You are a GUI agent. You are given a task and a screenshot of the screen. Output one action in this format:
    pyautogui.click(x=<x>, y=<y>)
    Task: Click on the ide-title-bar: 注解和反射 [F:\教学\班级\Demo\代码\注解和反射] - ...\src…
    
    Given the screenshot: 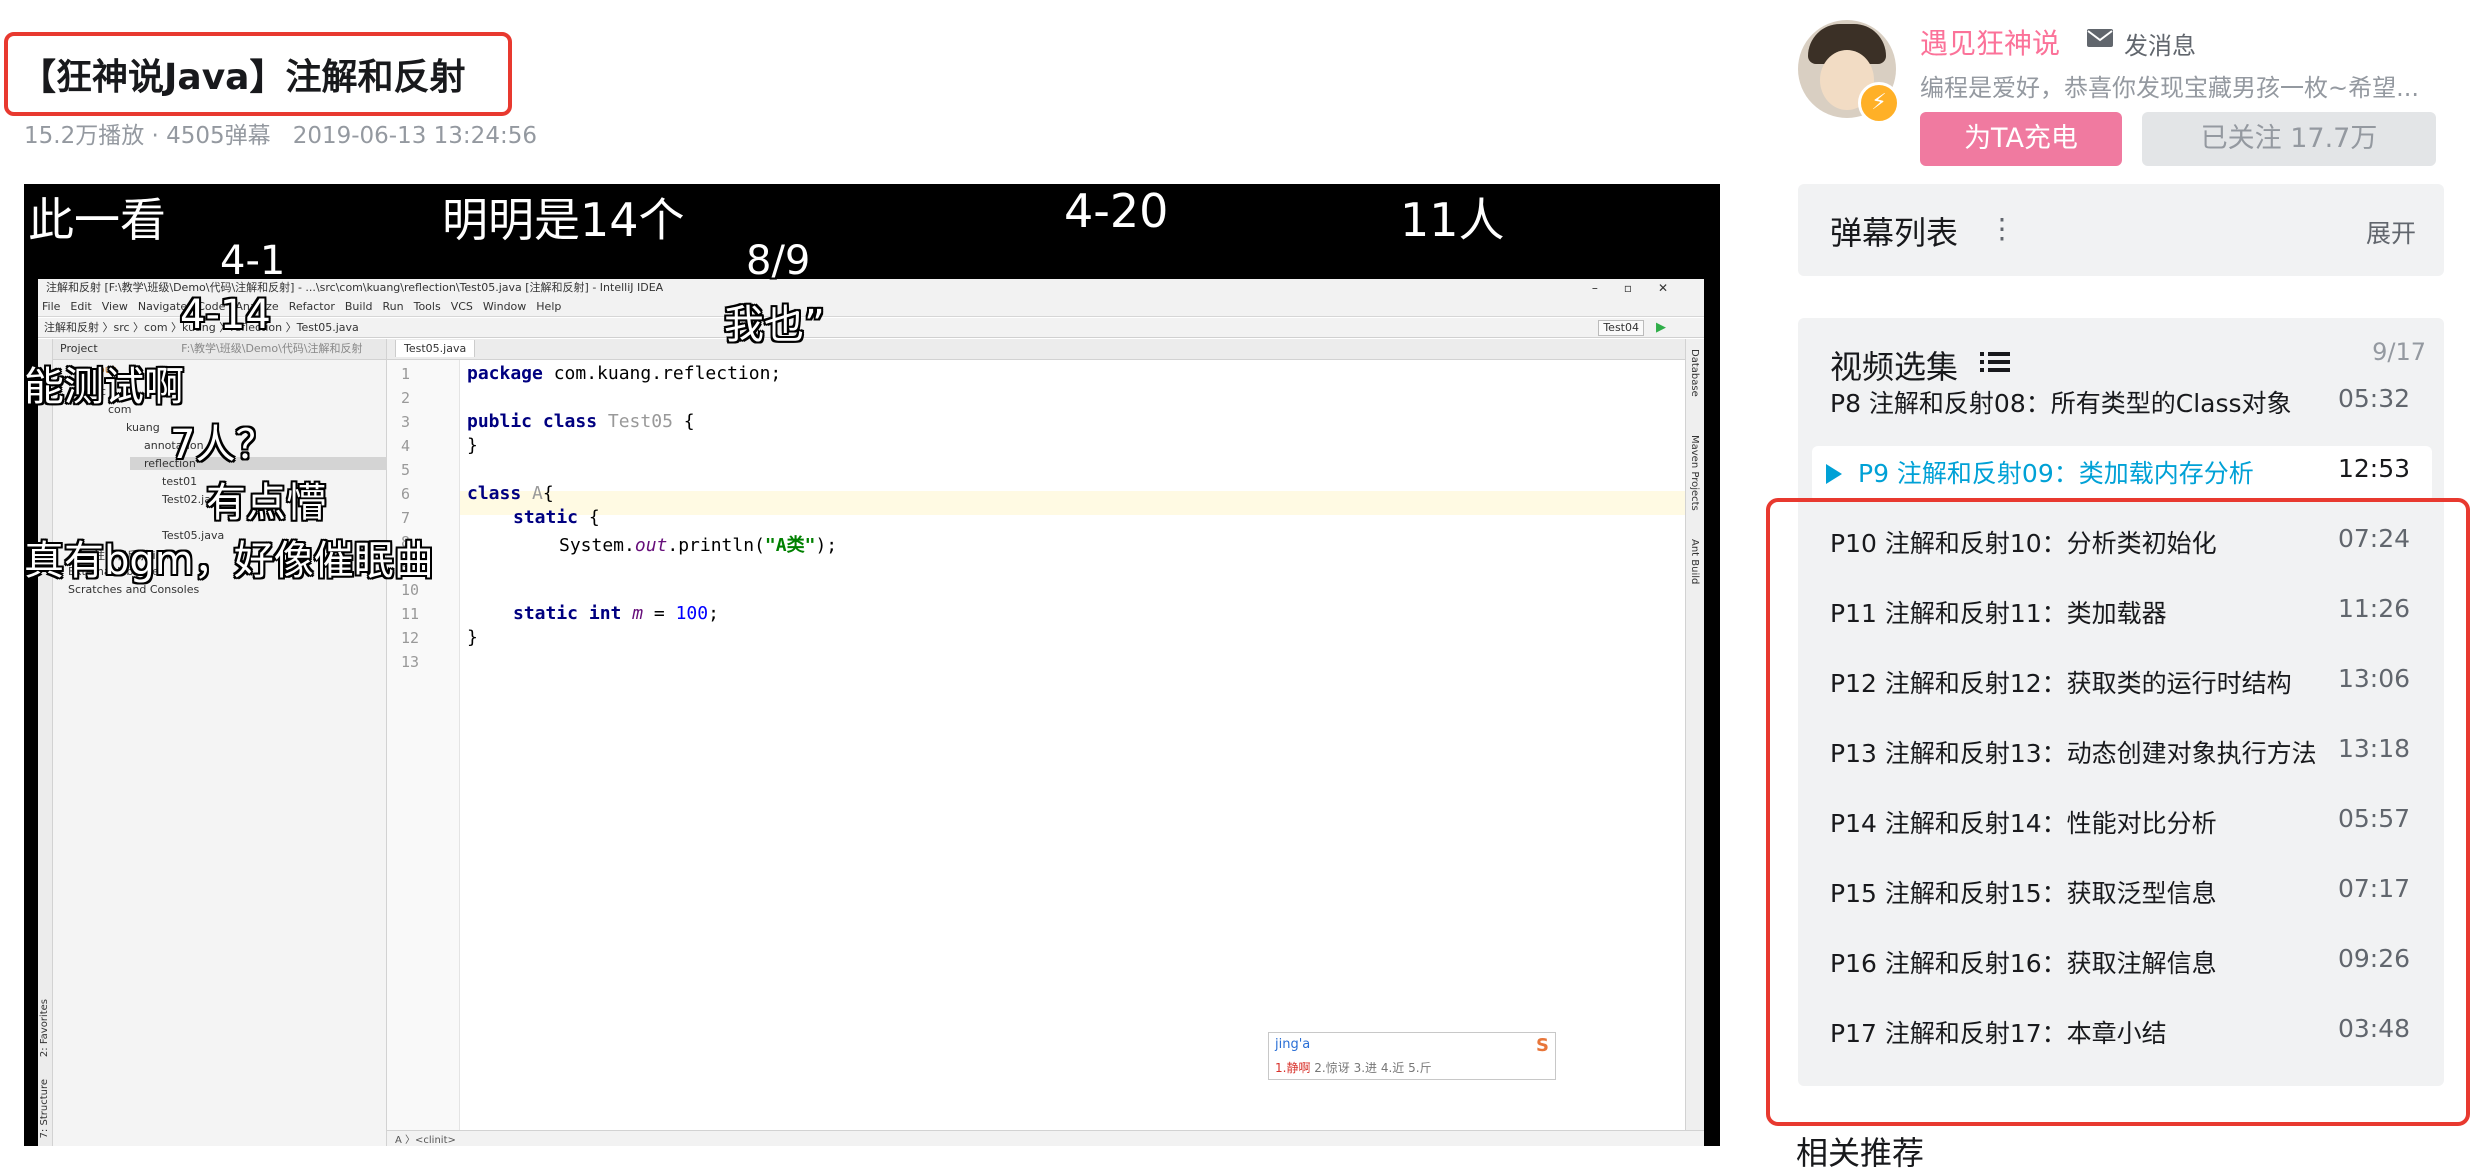 What is the action you would take?
    pyautogui.click(x=871, y=288)
    